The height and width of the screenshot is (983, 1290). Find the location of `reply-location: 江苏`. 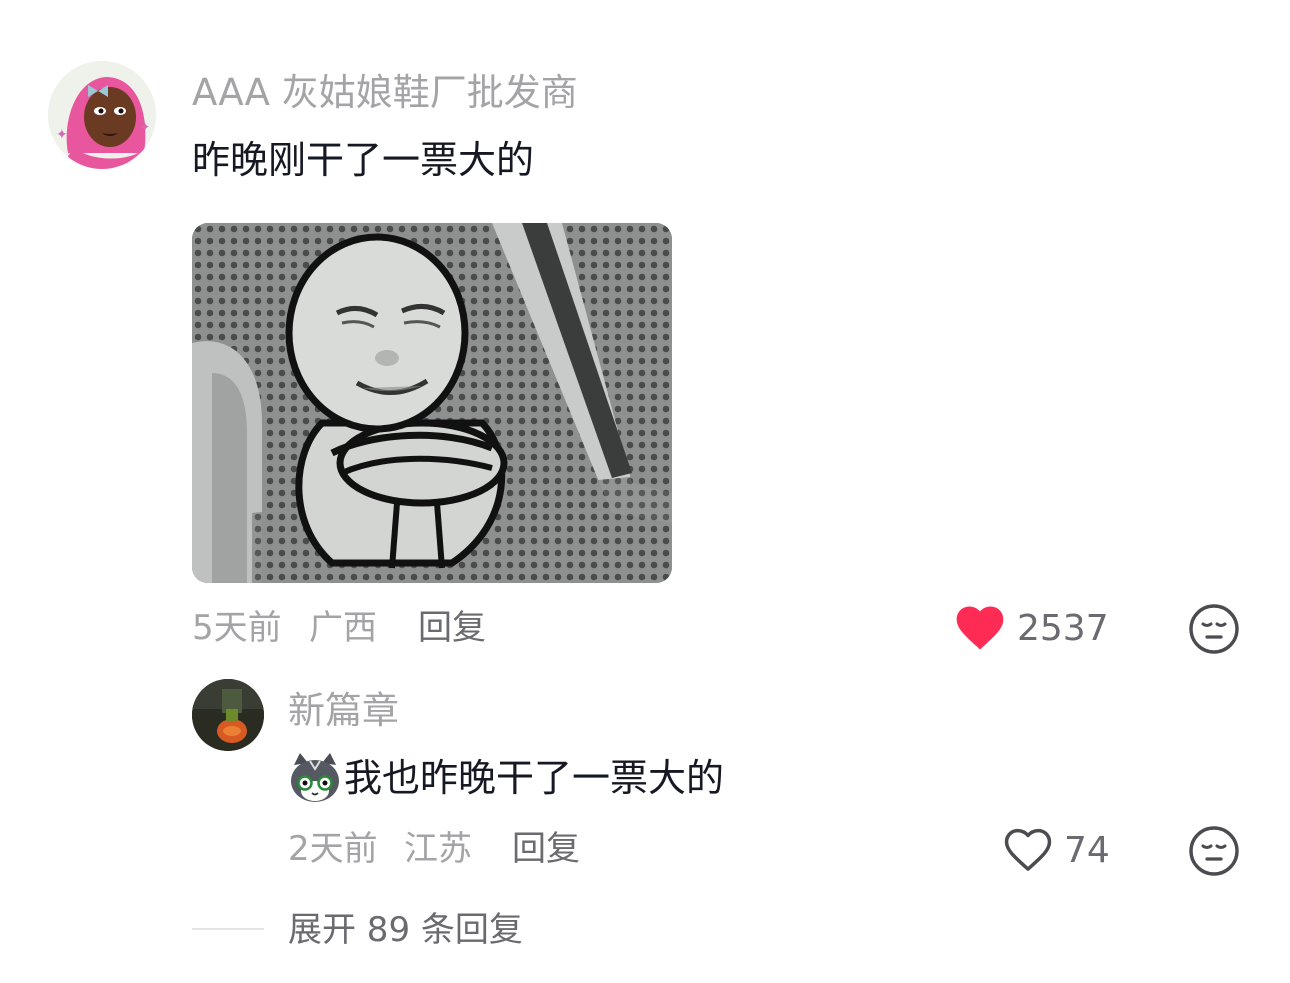

reply-location: 江苏 is located at coordinates (438, 849).